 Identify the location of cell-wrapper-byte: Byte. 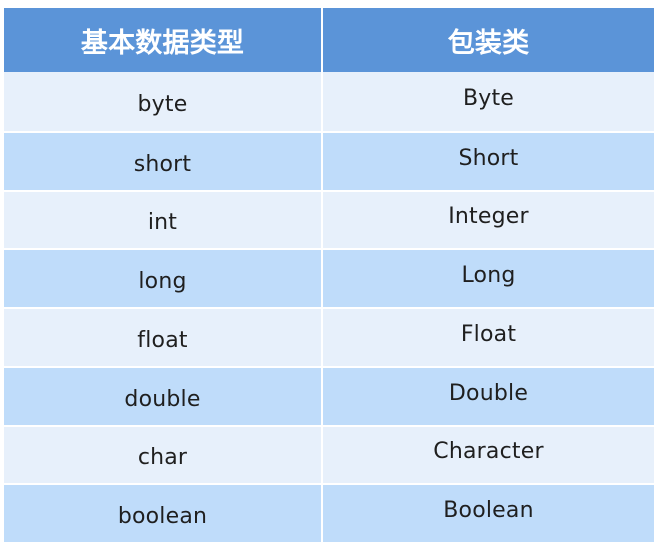
(488, 101).